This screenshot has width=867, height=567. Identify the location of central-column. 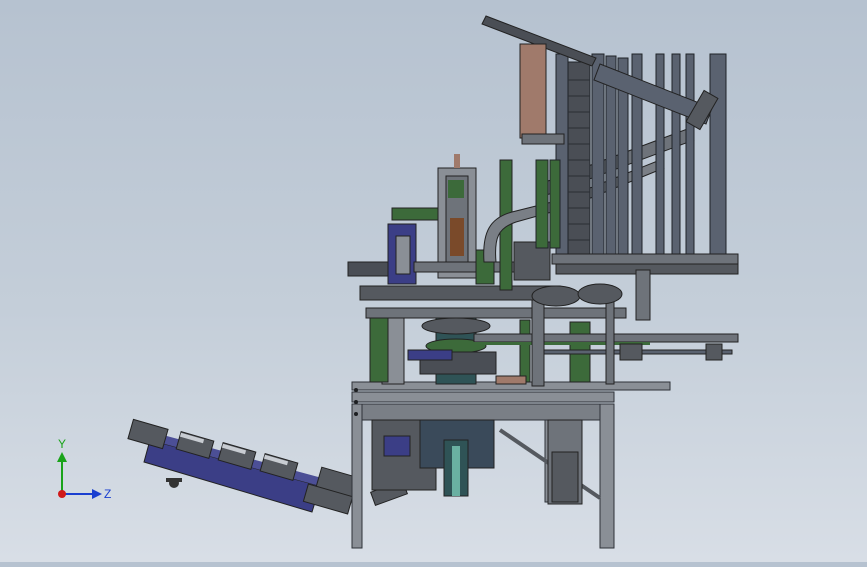
(480, 347).